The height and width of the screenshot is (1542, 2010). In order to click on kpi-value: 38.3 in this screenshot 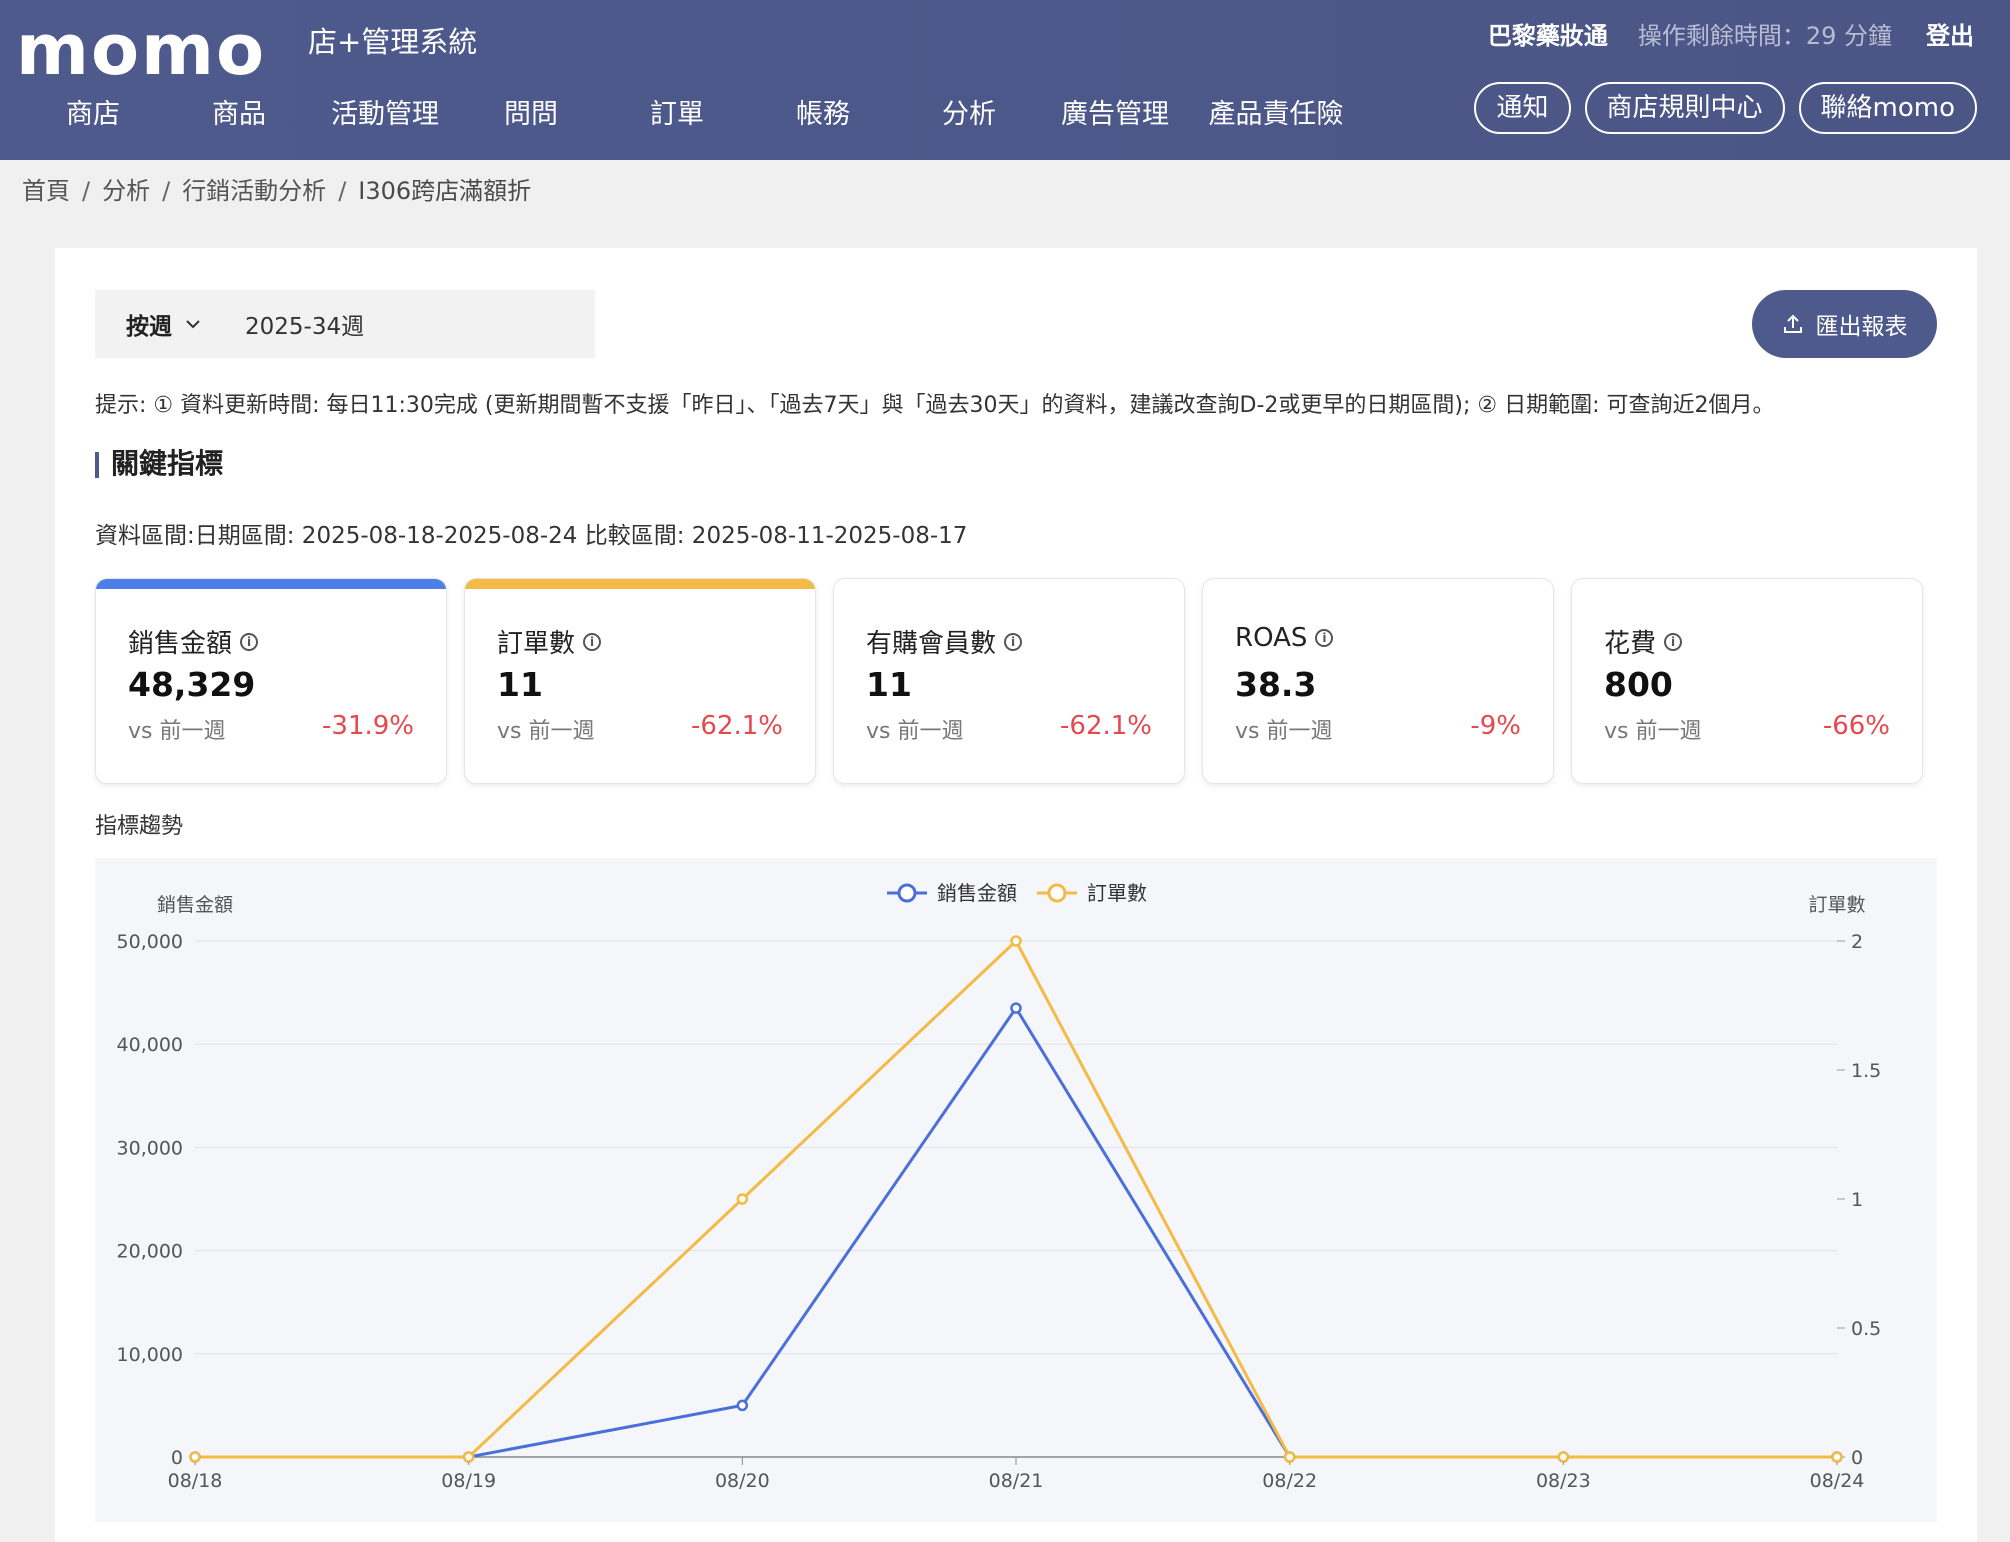, I will do `click(1276, 684)`.